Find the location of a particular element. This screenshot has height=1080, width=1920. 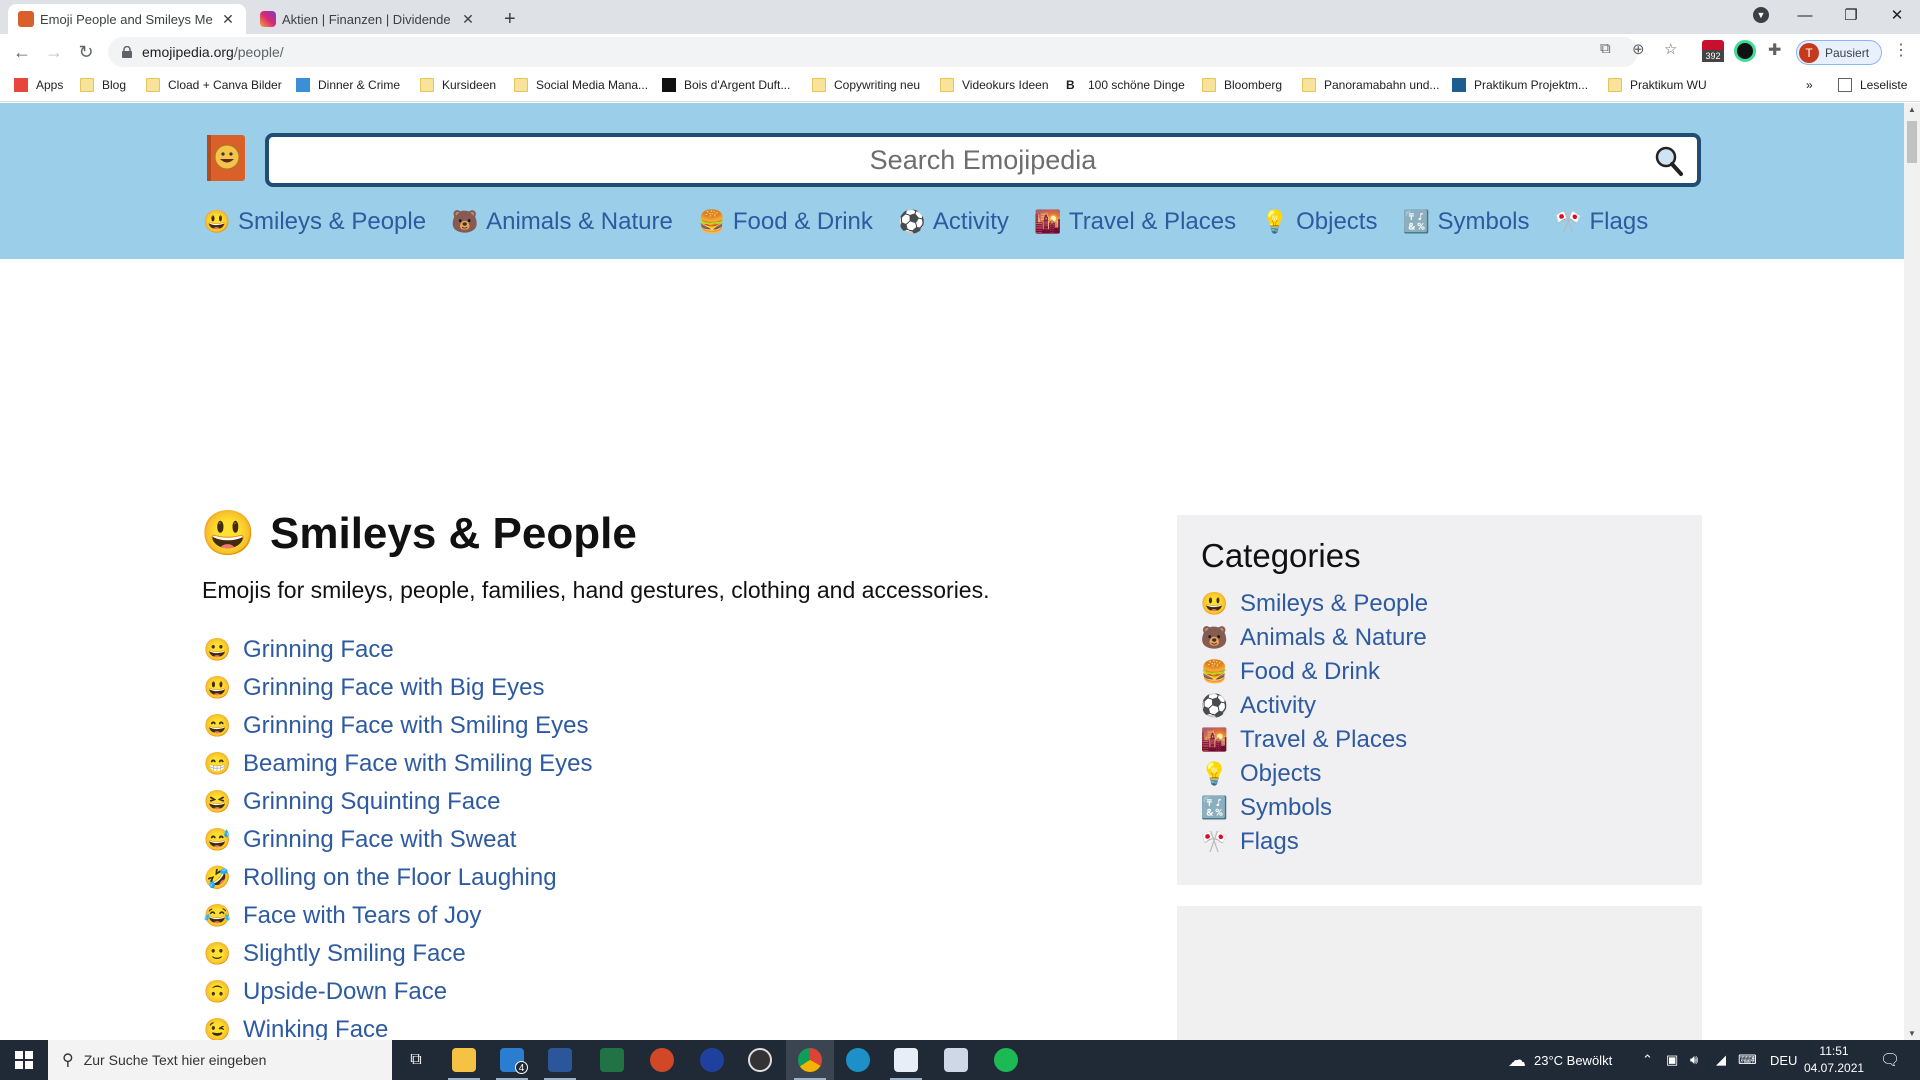

page-scrollbar: ▲ ▼ is located at coordinates (1912, 571).